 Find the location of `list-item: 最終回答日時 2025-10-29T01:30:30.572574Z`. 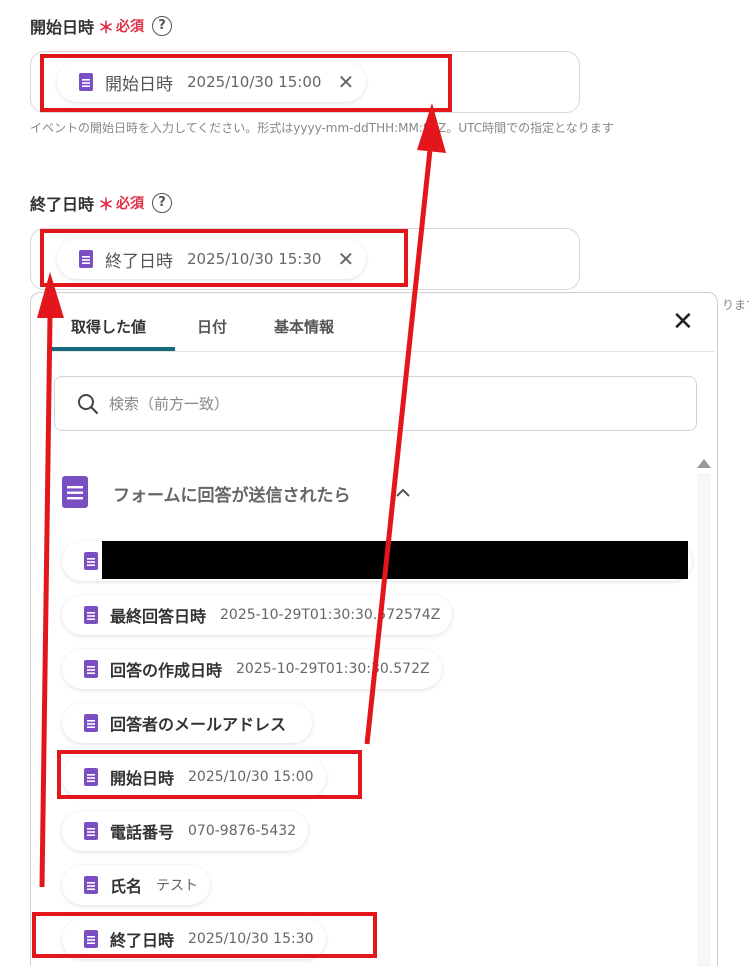

list-item: 最終回答日時 2025-10-29T01:30:30.572574Z is located at coordinates (257, 615).